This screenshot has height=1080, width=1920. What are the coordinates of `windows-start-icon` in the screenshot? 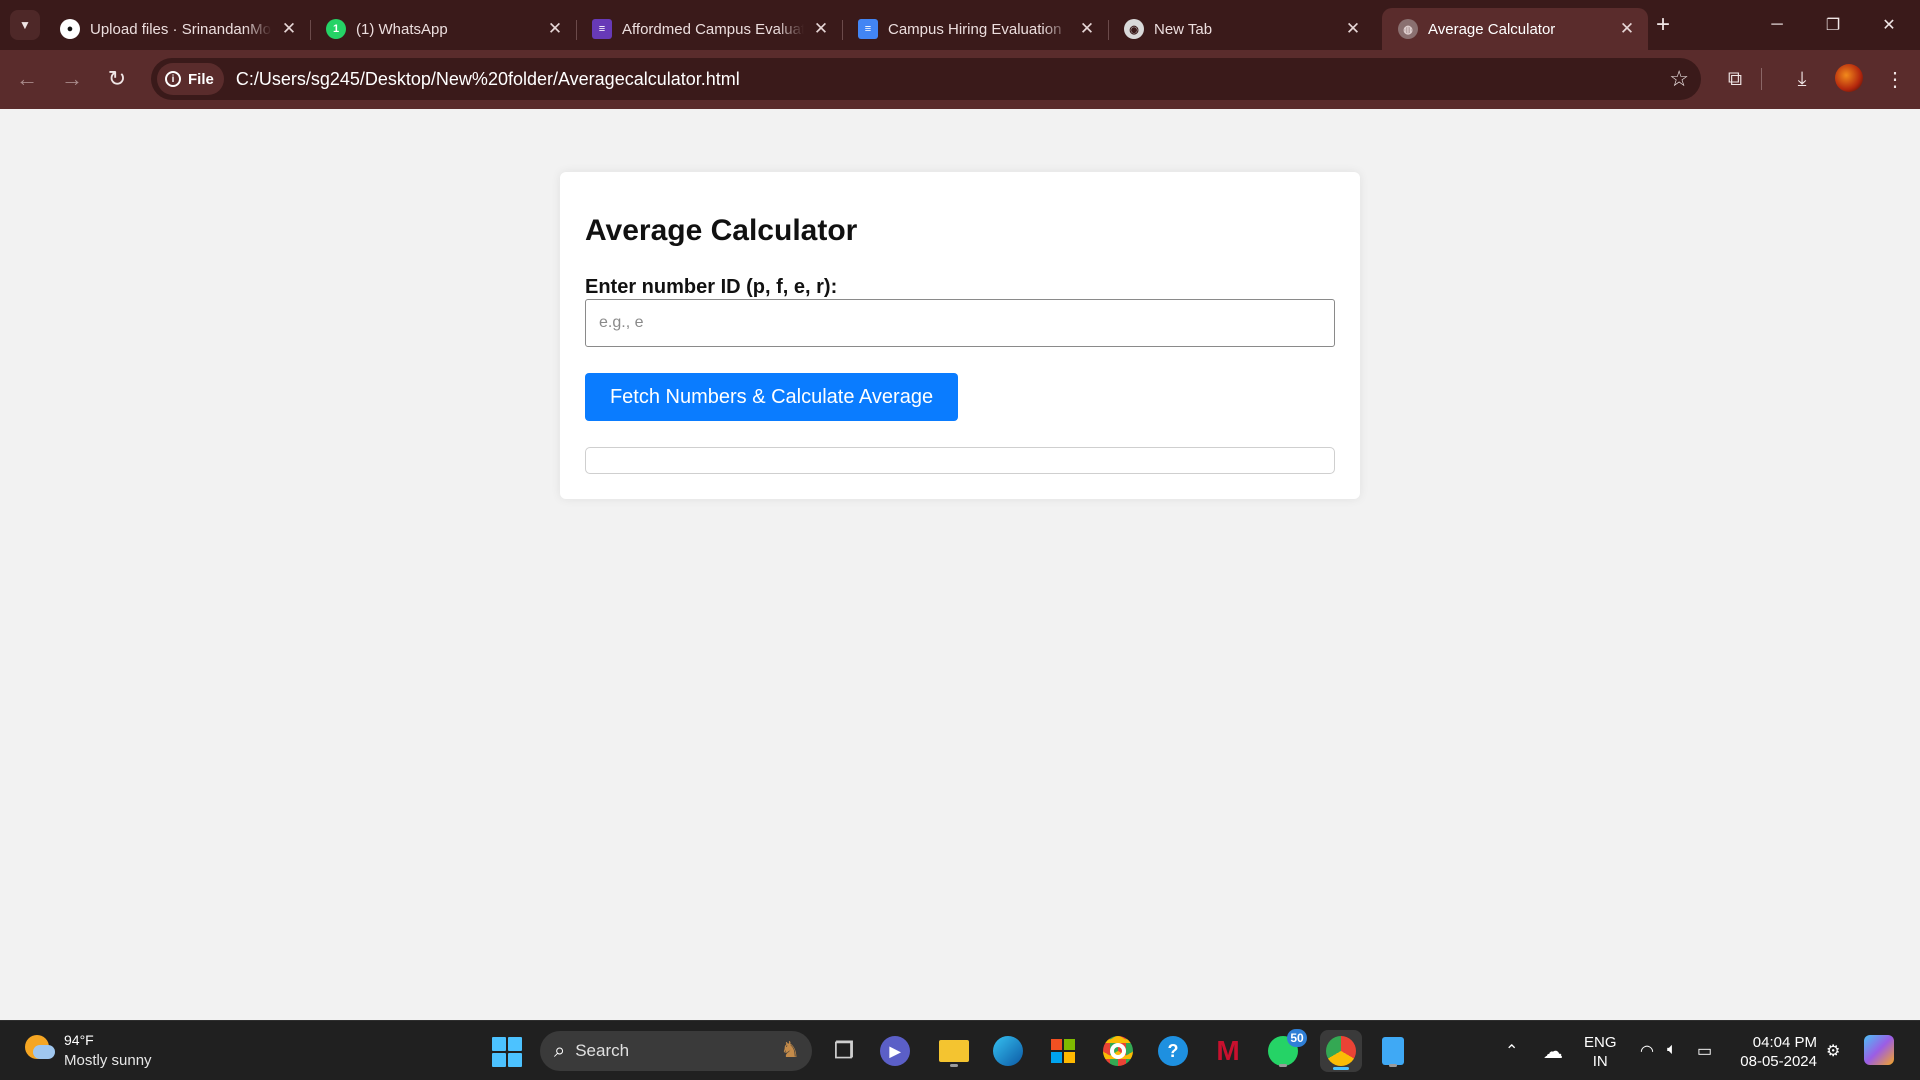 It's located at (507, 1052).